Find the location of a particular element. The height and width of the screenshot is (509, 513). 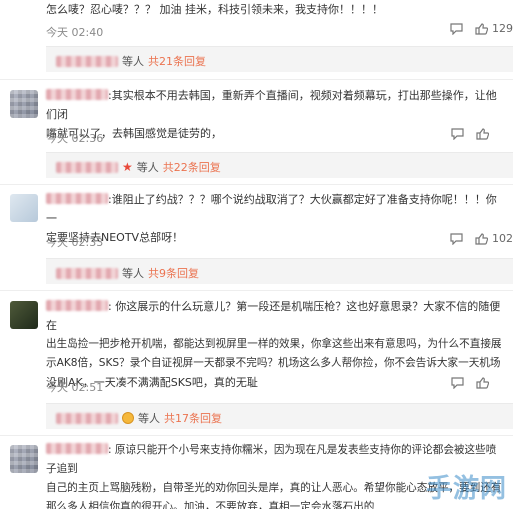

comment-time: 今天 02:51 is located at coordinates (75, 387).